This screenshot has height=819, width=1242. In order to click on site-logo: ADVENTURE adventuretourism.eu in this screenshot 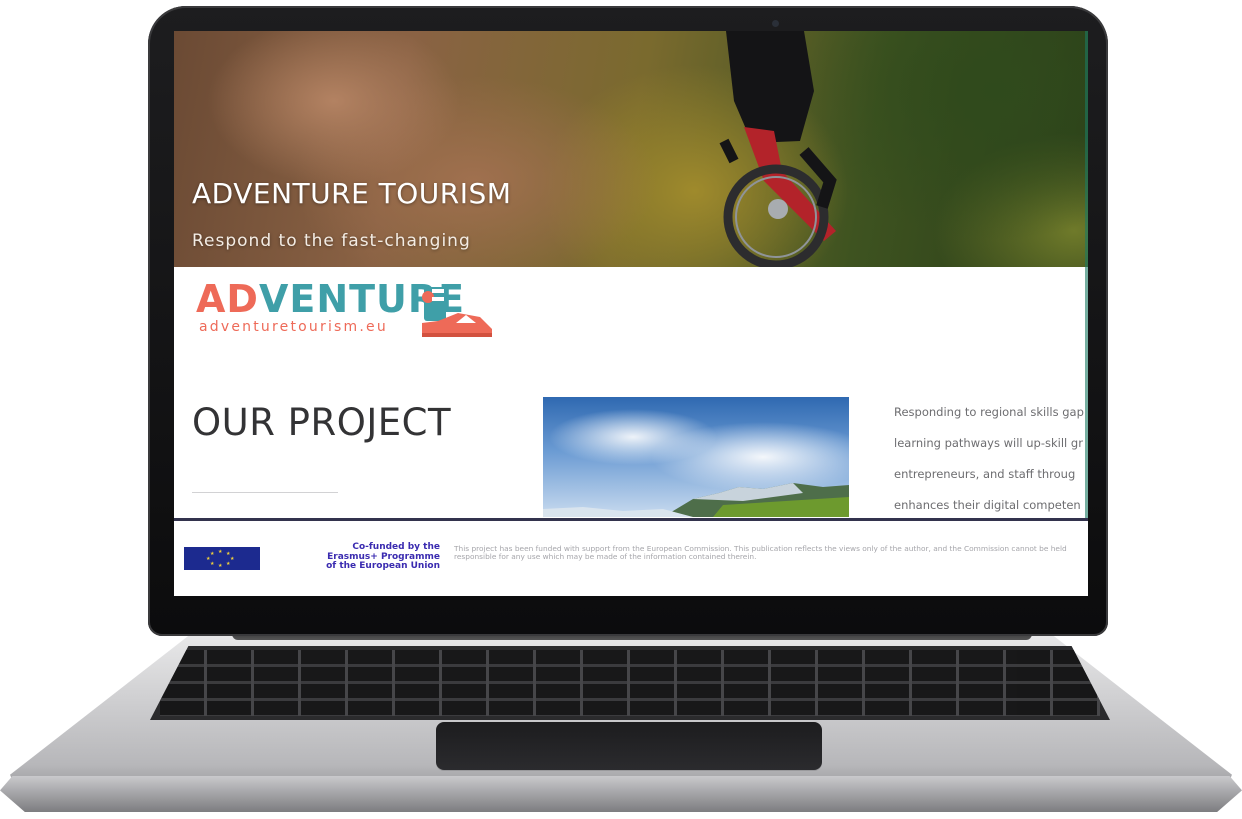, I will do `click(346, 311)`.